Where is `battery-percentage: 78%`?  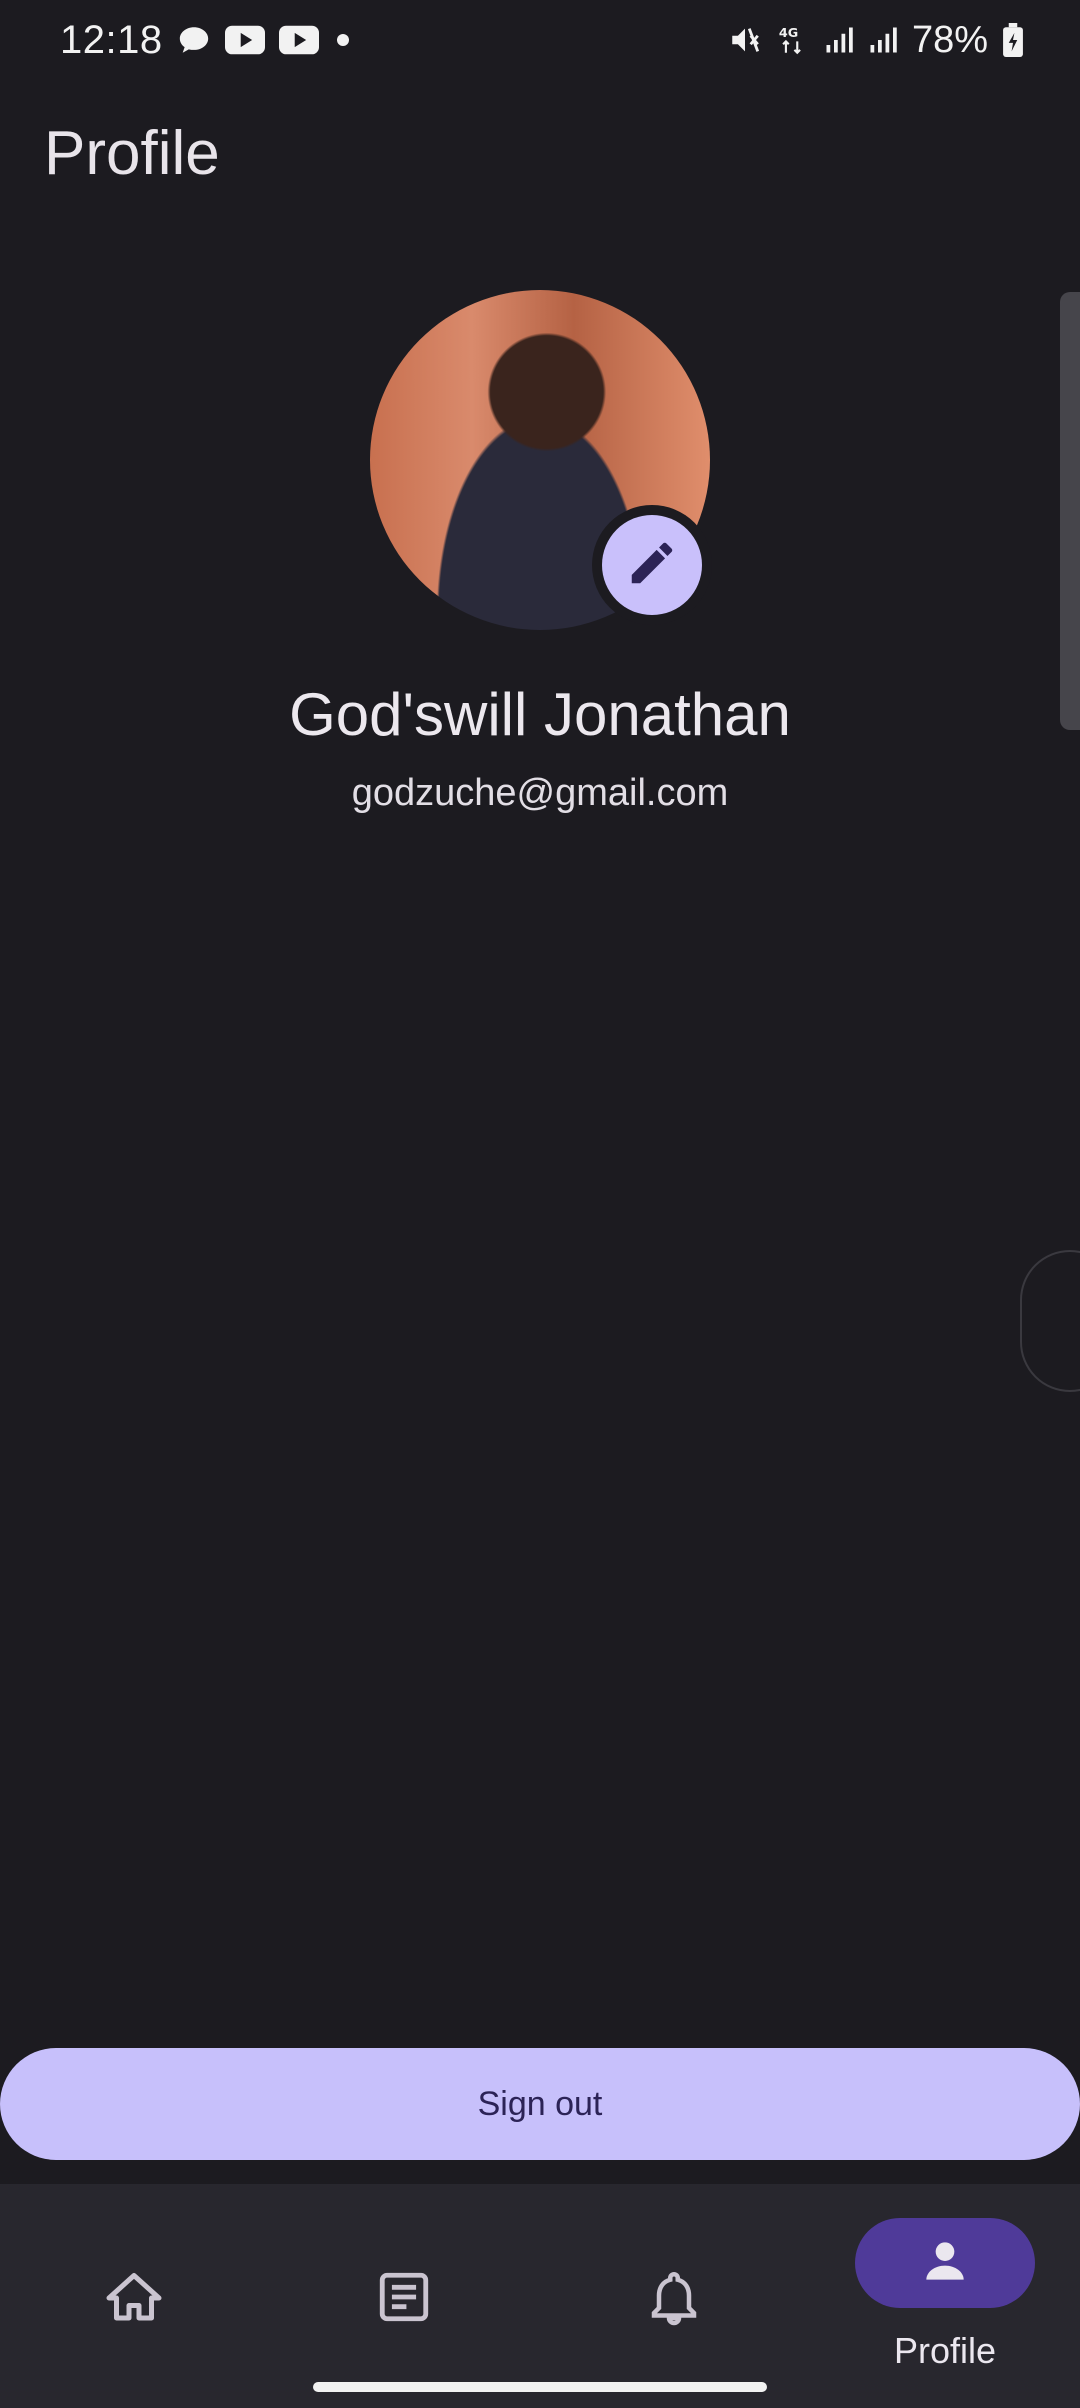 battery-percentage: 78% is located at coordinates (949, 39).